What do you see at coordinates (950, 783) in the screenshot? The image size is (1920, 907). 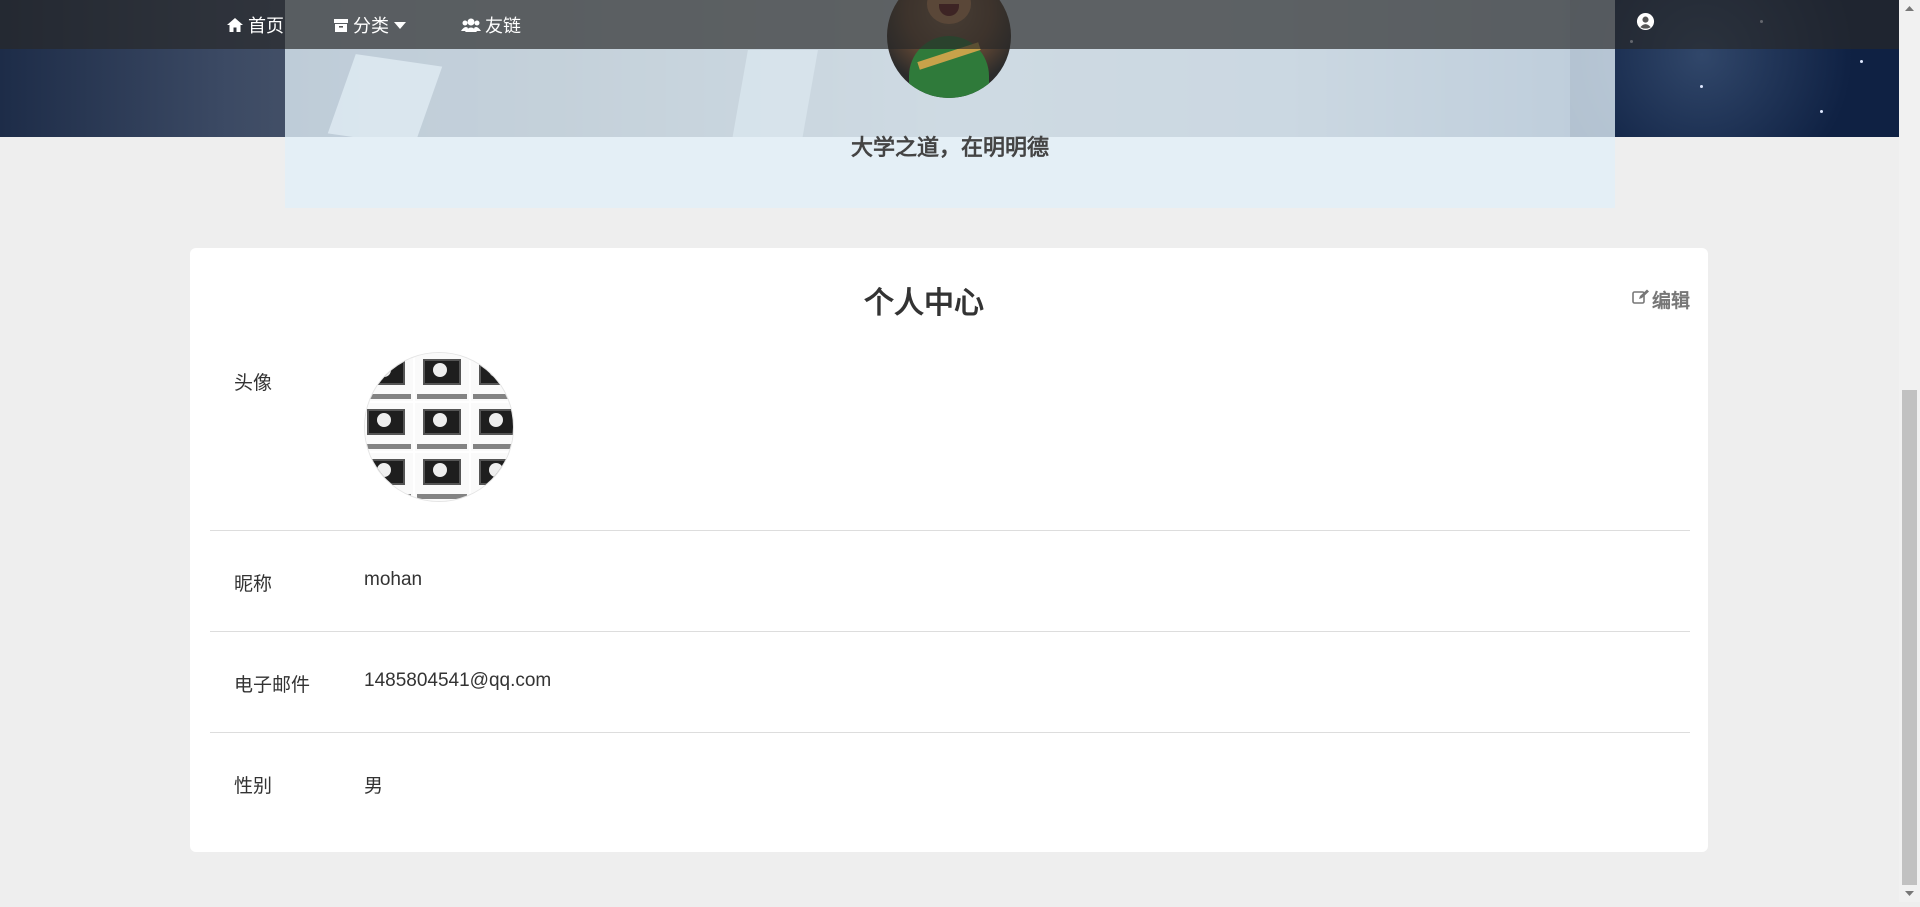 I see `gender-row: 性别 男` at bounding box center [950, 783].